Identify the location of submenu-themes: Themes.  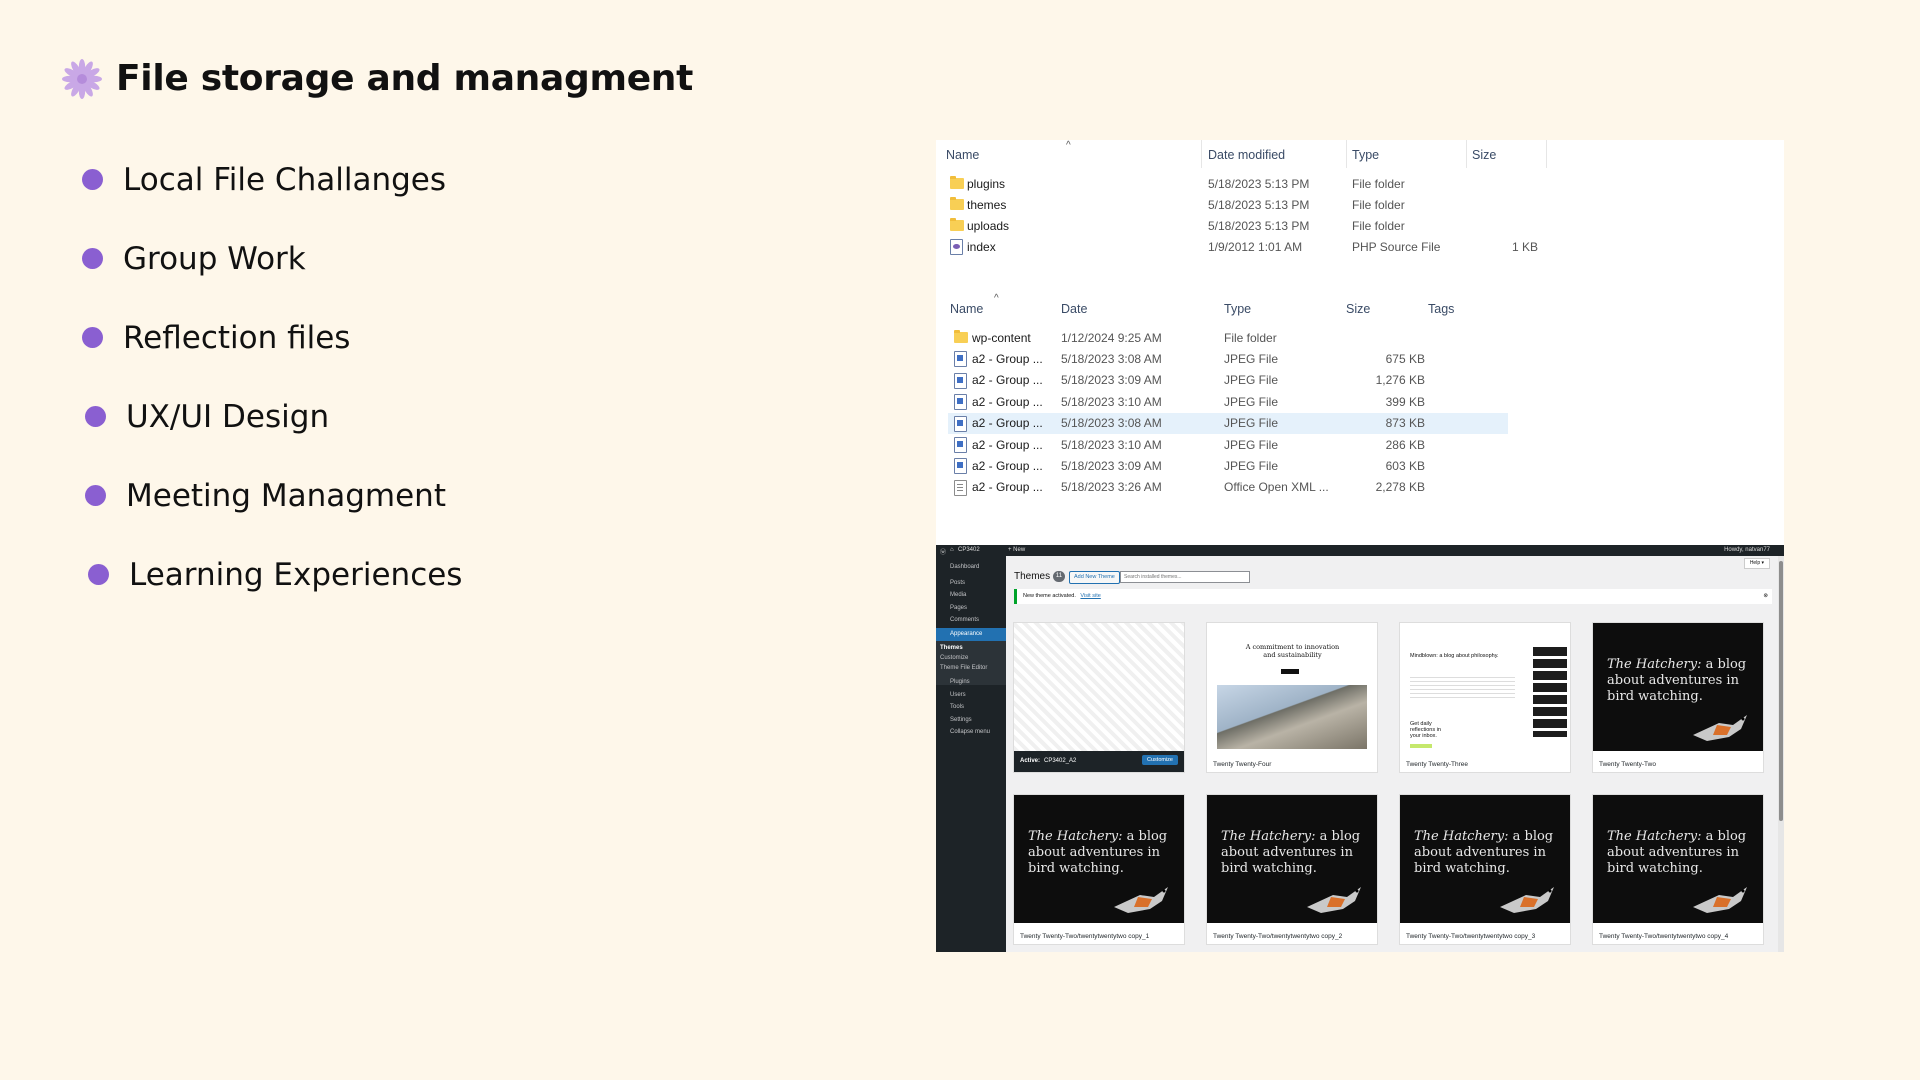
(951, 648).